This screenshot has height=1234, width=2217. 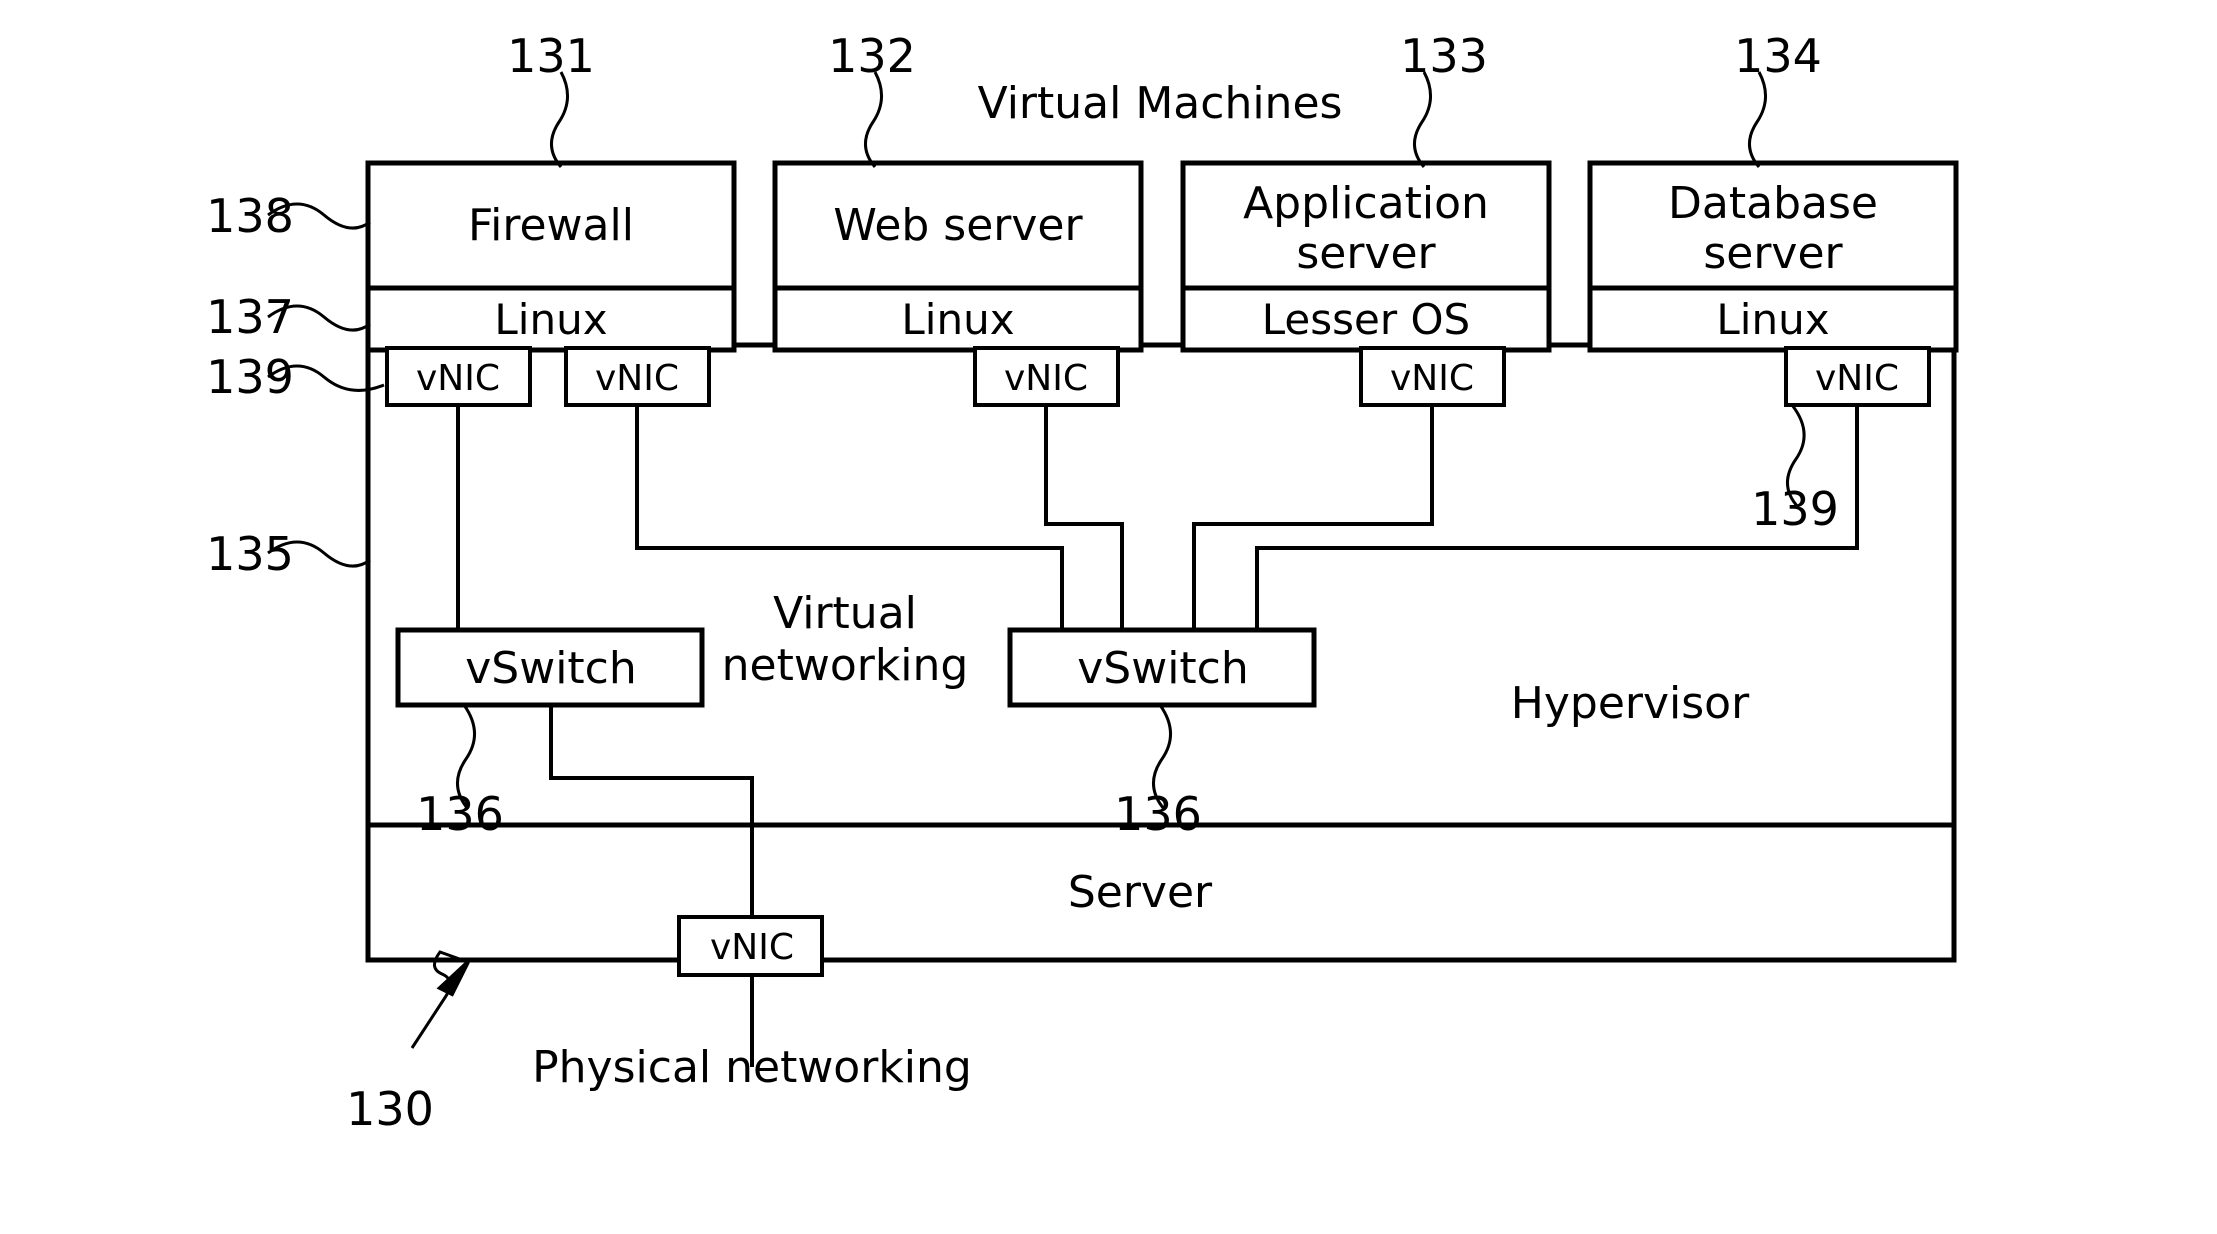 I want to click on physical-networking-label: Physical networking, so click(x=752, y=1067).